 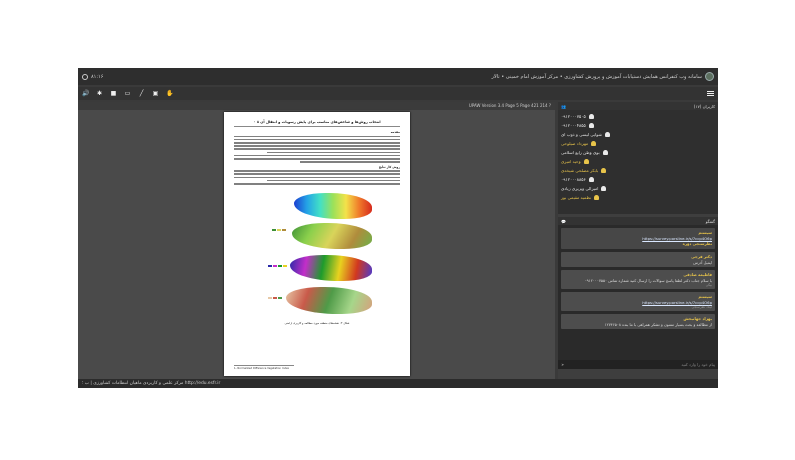 What do you see at coordinates (638, 179) in the screenshot?
I see `user-item: ۰۹۱۲۰۰۰۸۸۵۶` at bounding box center [638, 179].